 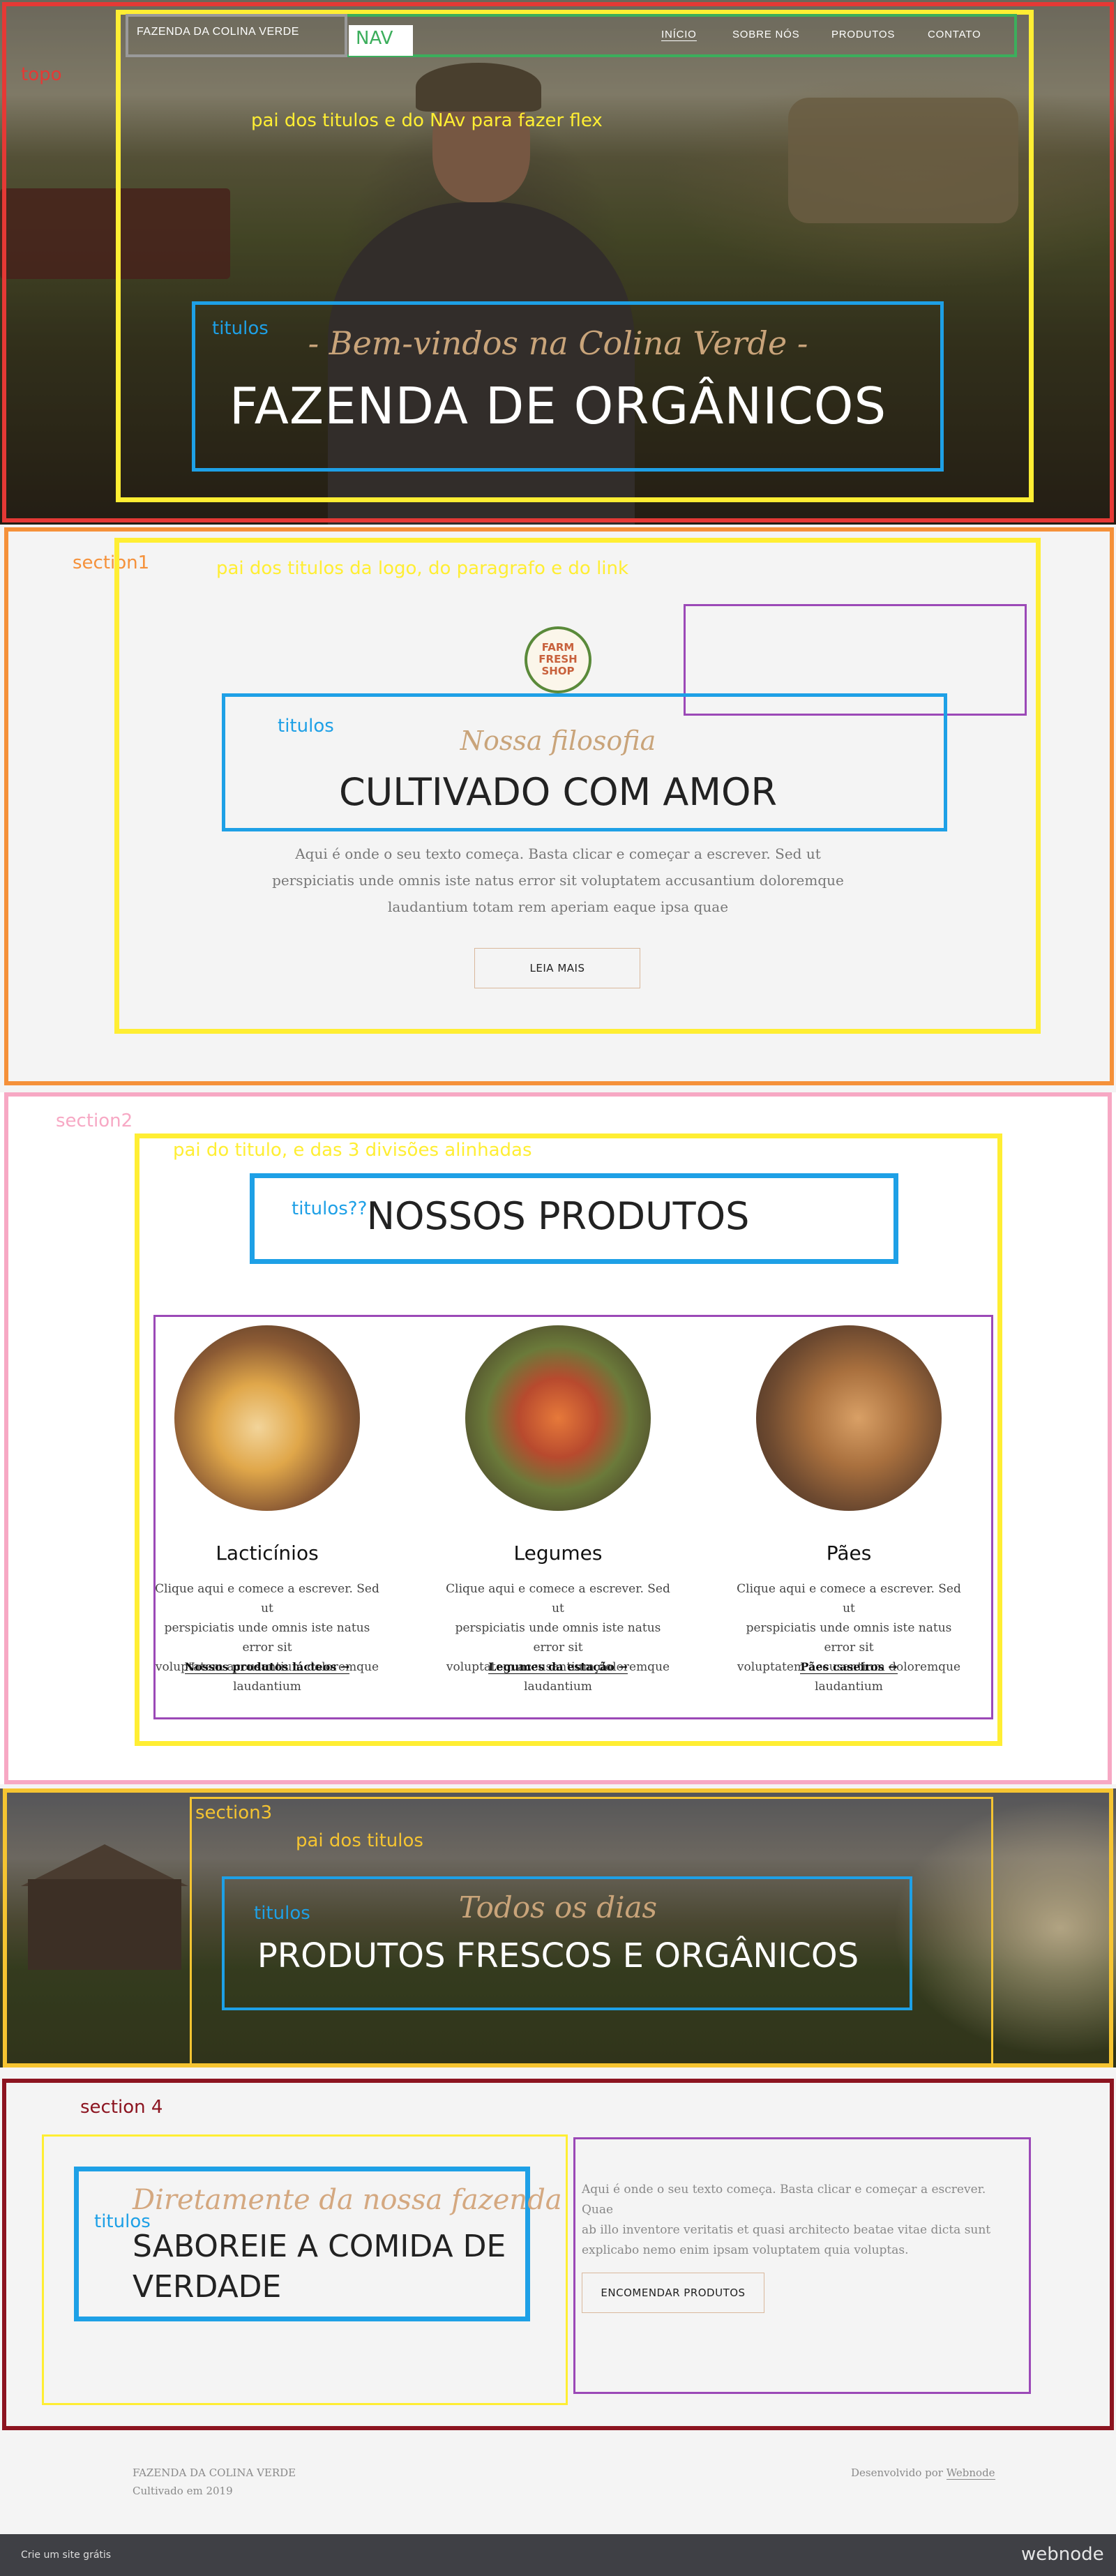 What do you see at coordinates (267, 1553) in the screenshot?
I see `product-name: Lacticínios` at bounding box center [267, 1553].